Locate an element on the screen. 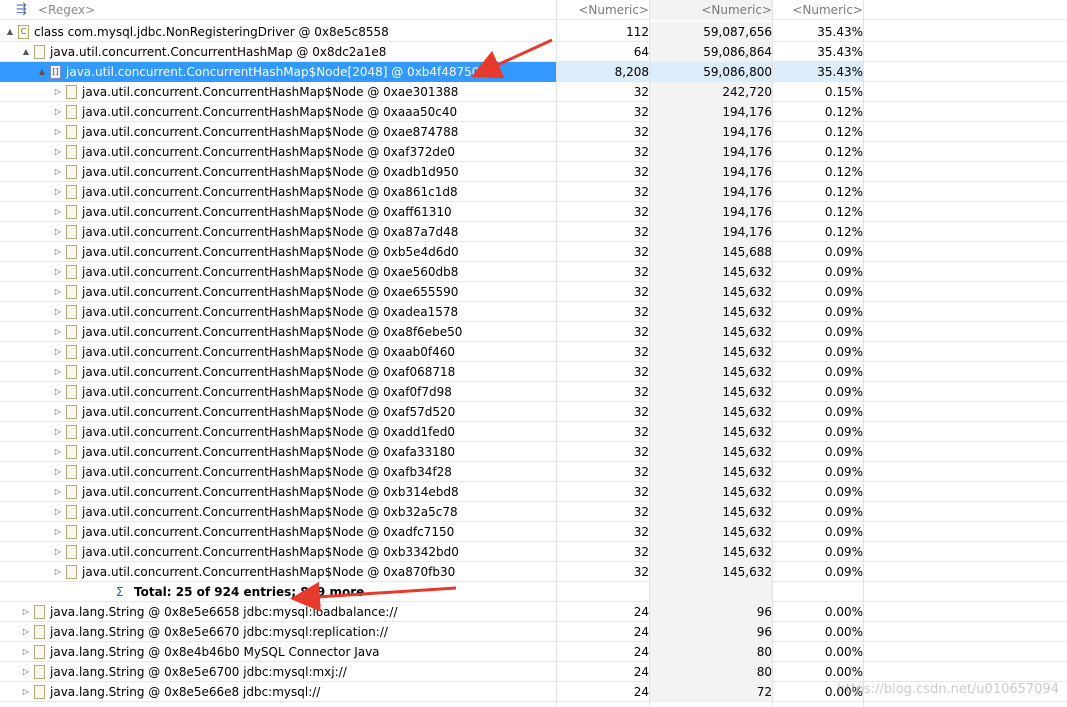  header-retained-heap: <Numeric> is located at coordinates (711, 10).